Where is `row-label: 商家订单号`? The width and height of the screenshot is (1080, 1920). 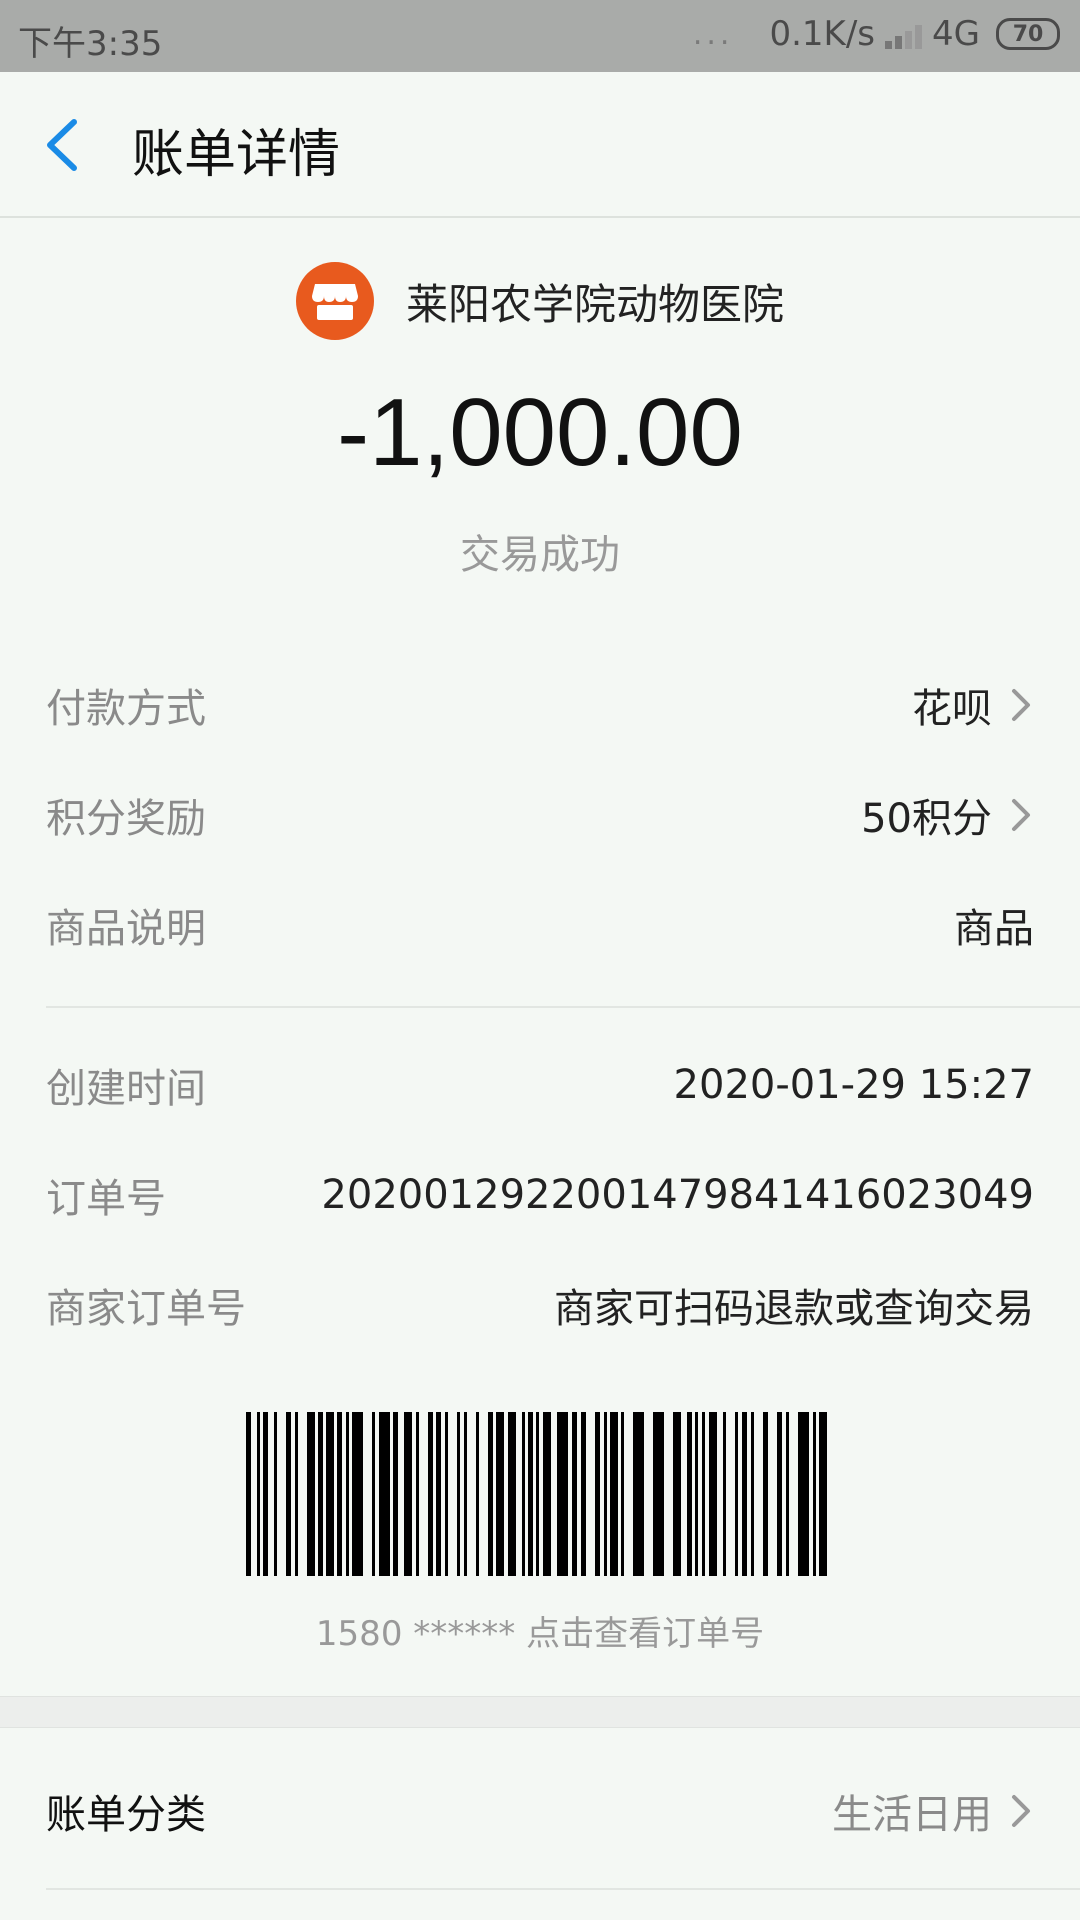 row-label: 商家订单号 is located at coordinates (146, 1309).